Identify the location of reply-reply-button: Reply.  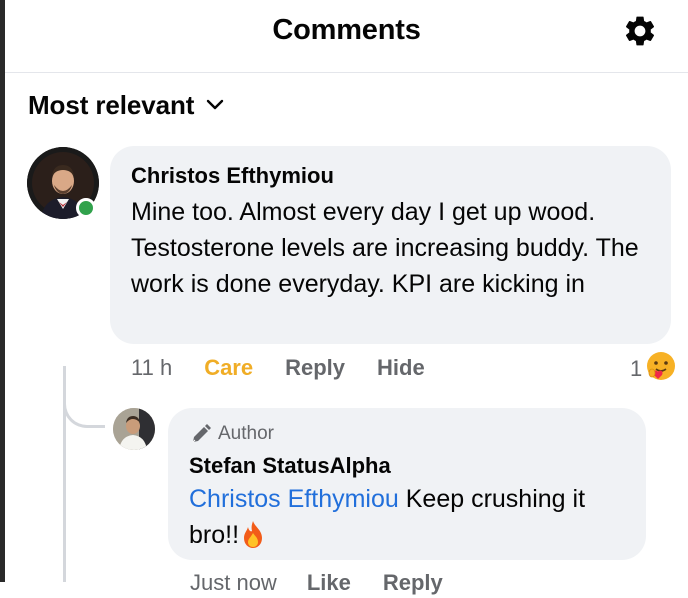
(413, 583).